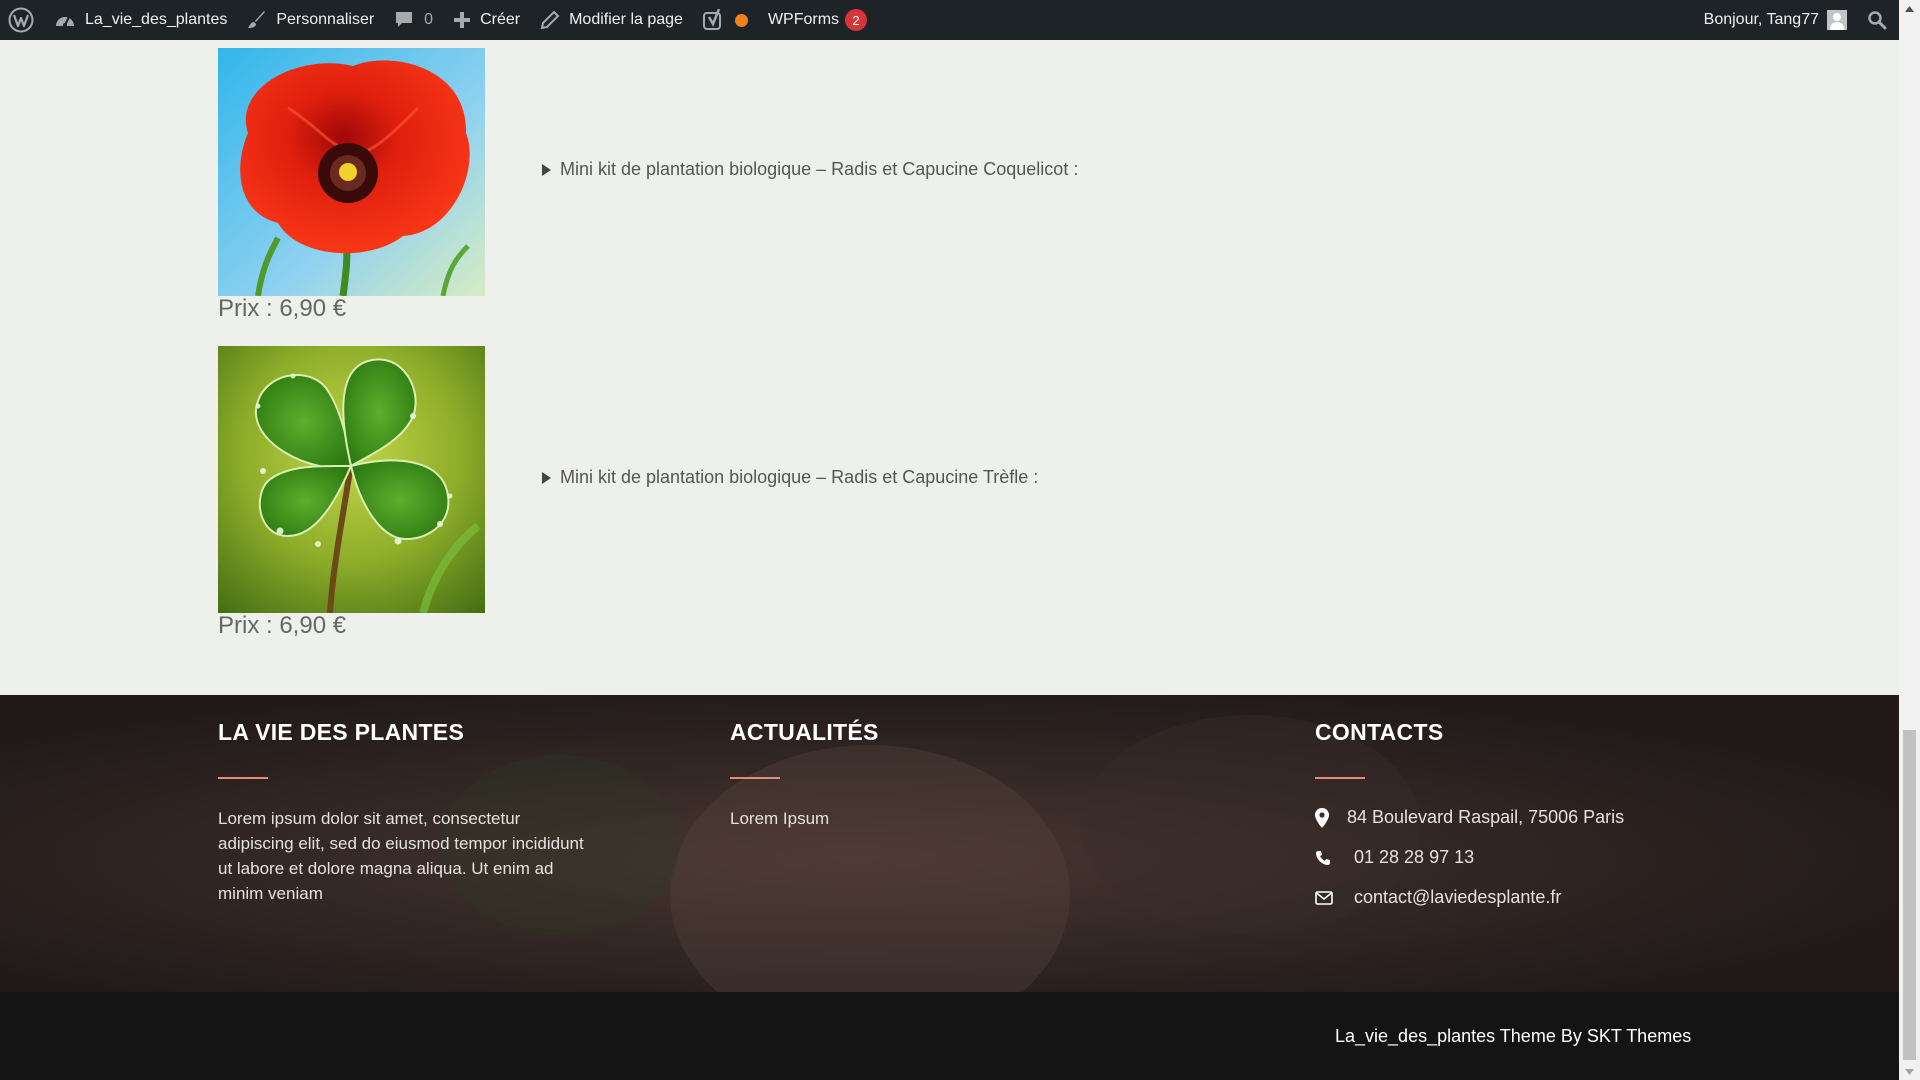  I want to click on pencil-icon, so click(550, 20).